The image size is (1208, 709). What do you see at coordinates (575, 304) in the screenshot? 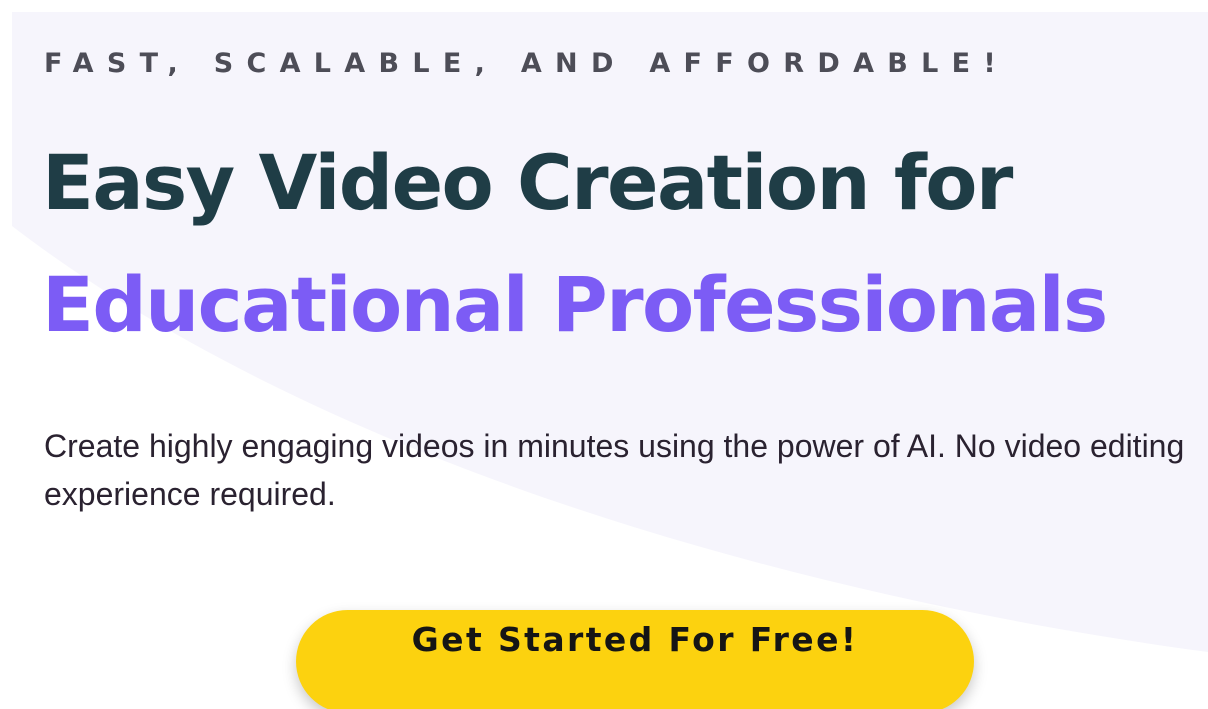
I see `headline-line-accent: Educational Professionals` at bounding box center [575, 304].